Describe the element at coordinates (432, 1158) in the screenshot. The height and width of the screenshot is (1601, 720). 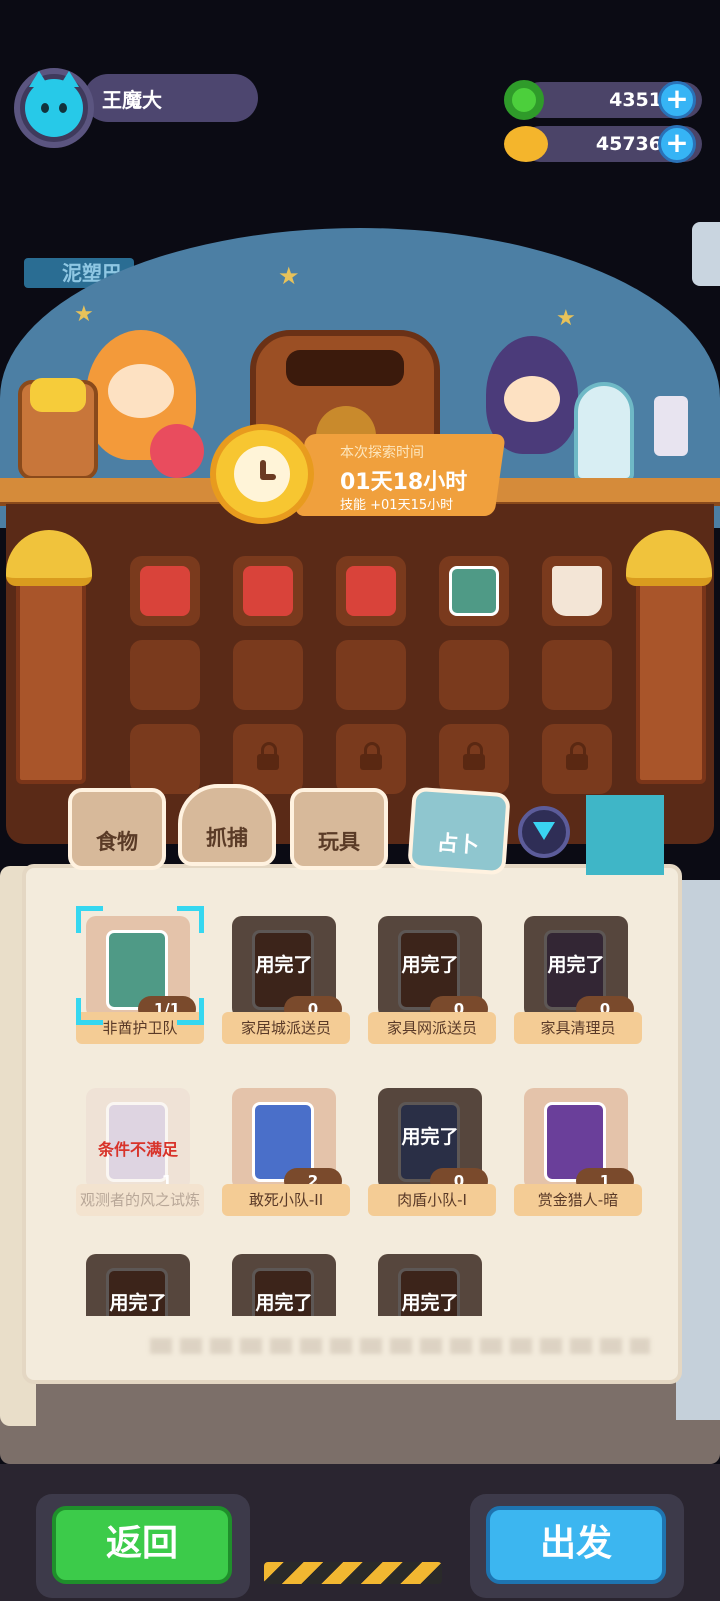
I see `card-item: 用完了 0 肉盾小队-I` at that location.